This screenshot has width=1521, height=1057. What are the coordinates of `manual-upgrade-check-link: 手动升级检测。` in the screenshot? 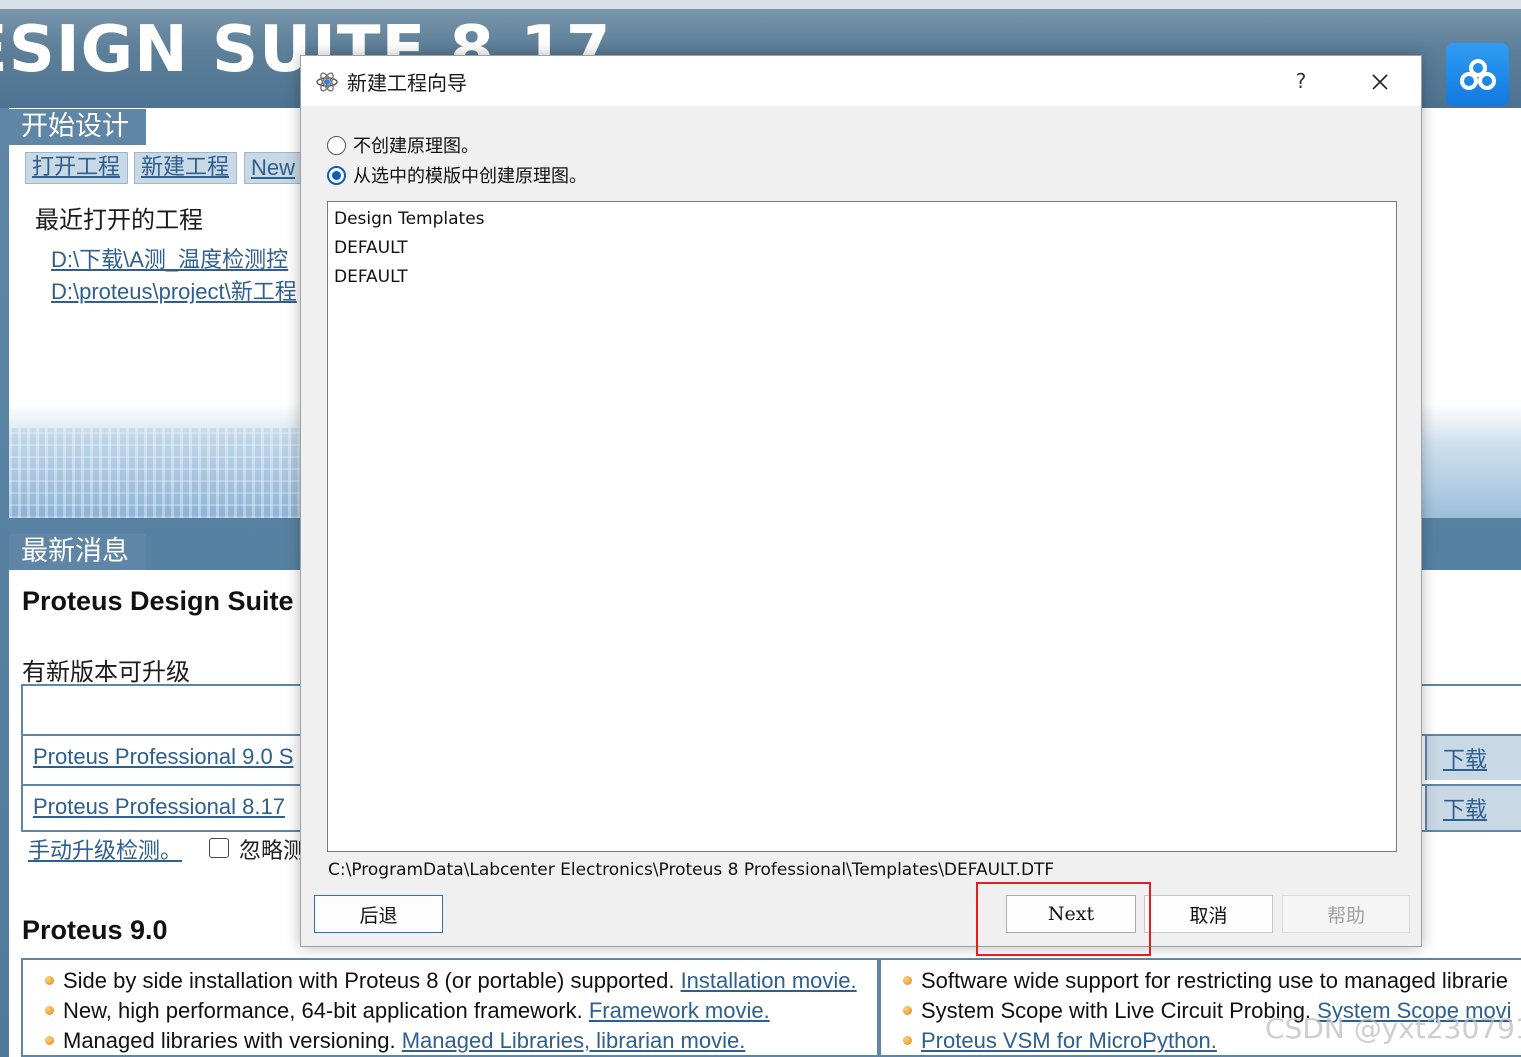 It's located at (105, 849).